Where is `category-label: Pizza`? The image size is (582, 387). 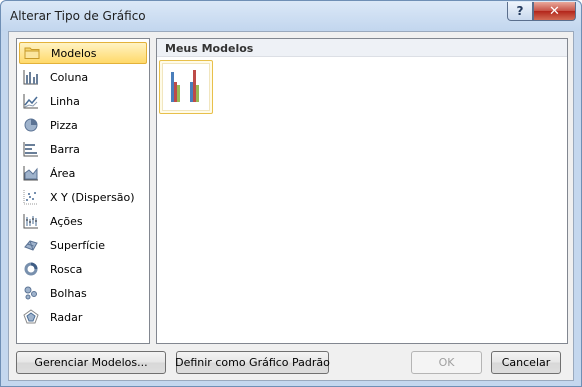
category-label: Pizza is located at coordinates (64, 125).